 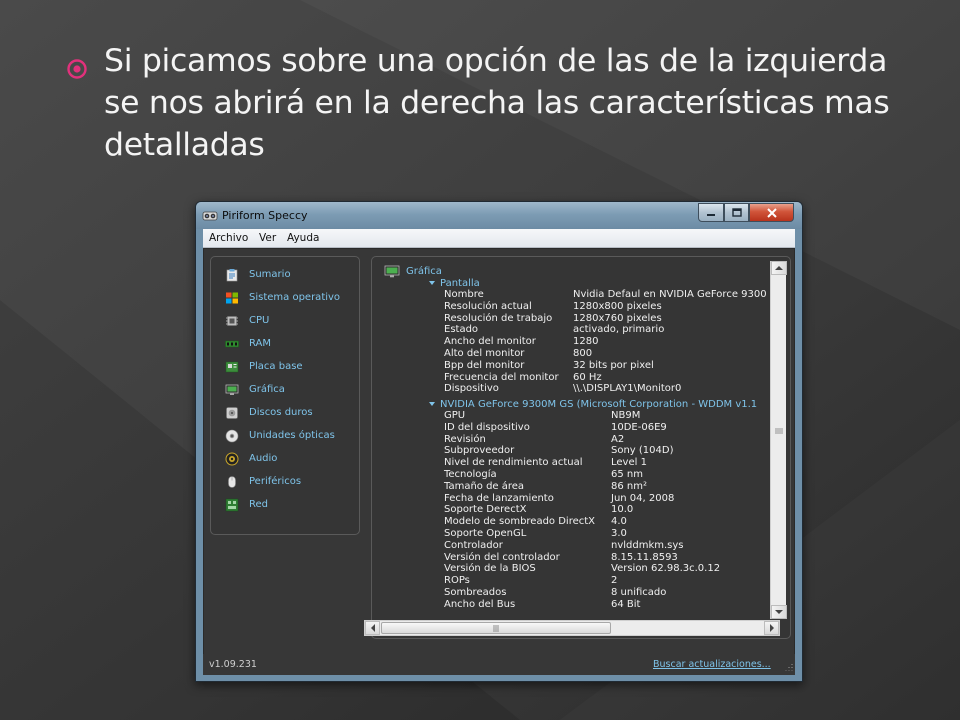 I want to click on sidebar-item-cpu: CPU, so click(x=291, y=322).